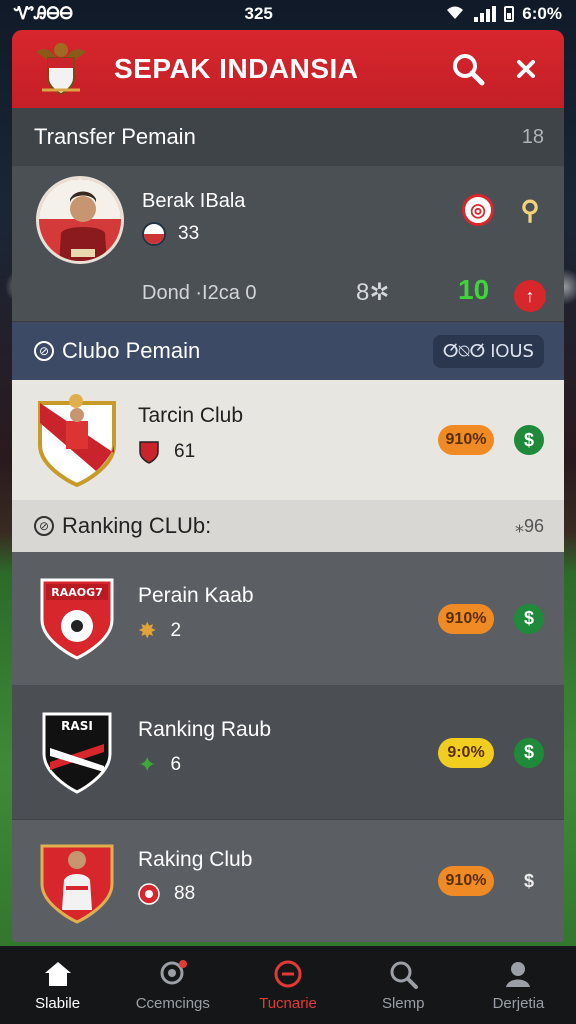  Describe the element at coordinates (176, 630) in the screenshot. I see `club-value: 2` at that location.